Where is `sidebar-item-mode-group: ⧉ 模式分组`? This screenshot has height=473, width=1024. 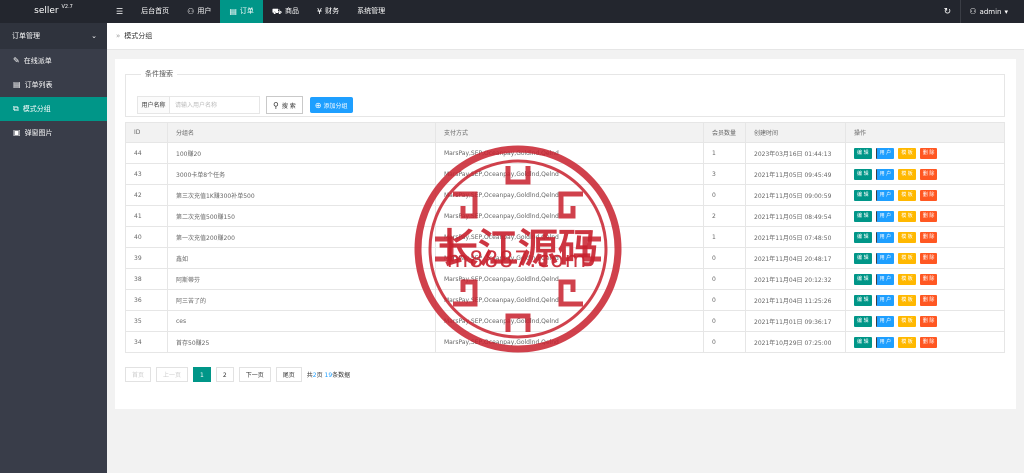 sidebar-item-mode-group: ⧉ 模式分组 is located at coordinates (53, 109).